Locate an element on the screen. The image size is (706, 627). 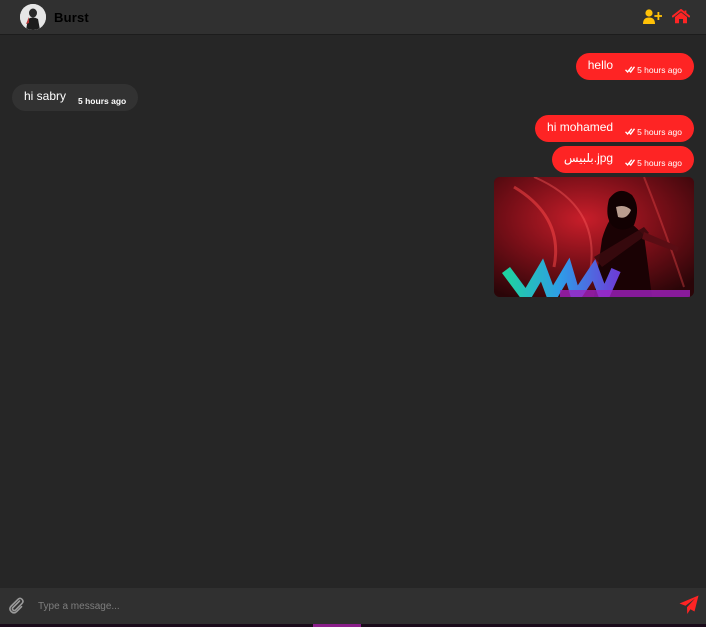
send-button is located at coordinates (689, 605).